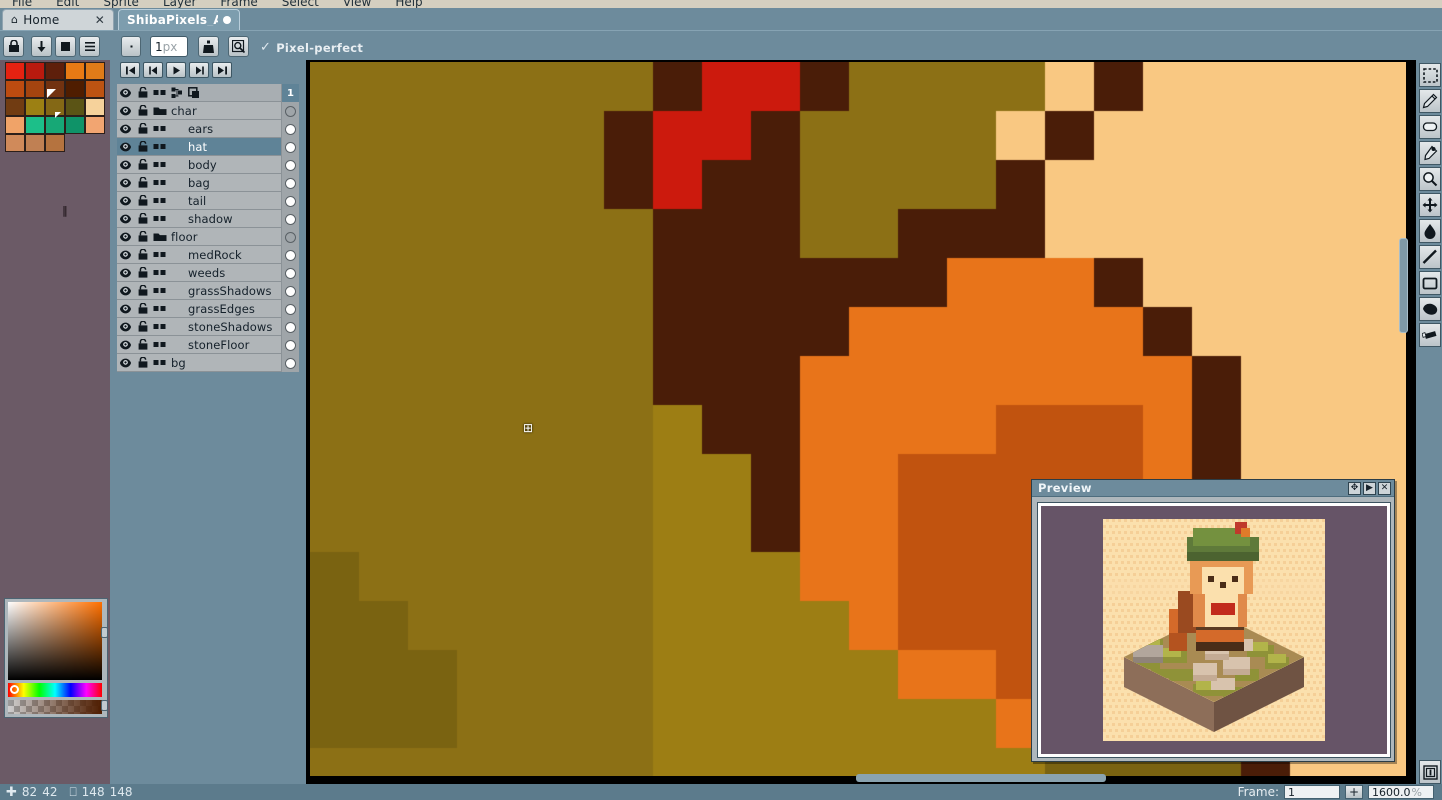  Describe the element at coordinates (1369, 488) in the screenshot. I see `play-icon: ▶` at that location.